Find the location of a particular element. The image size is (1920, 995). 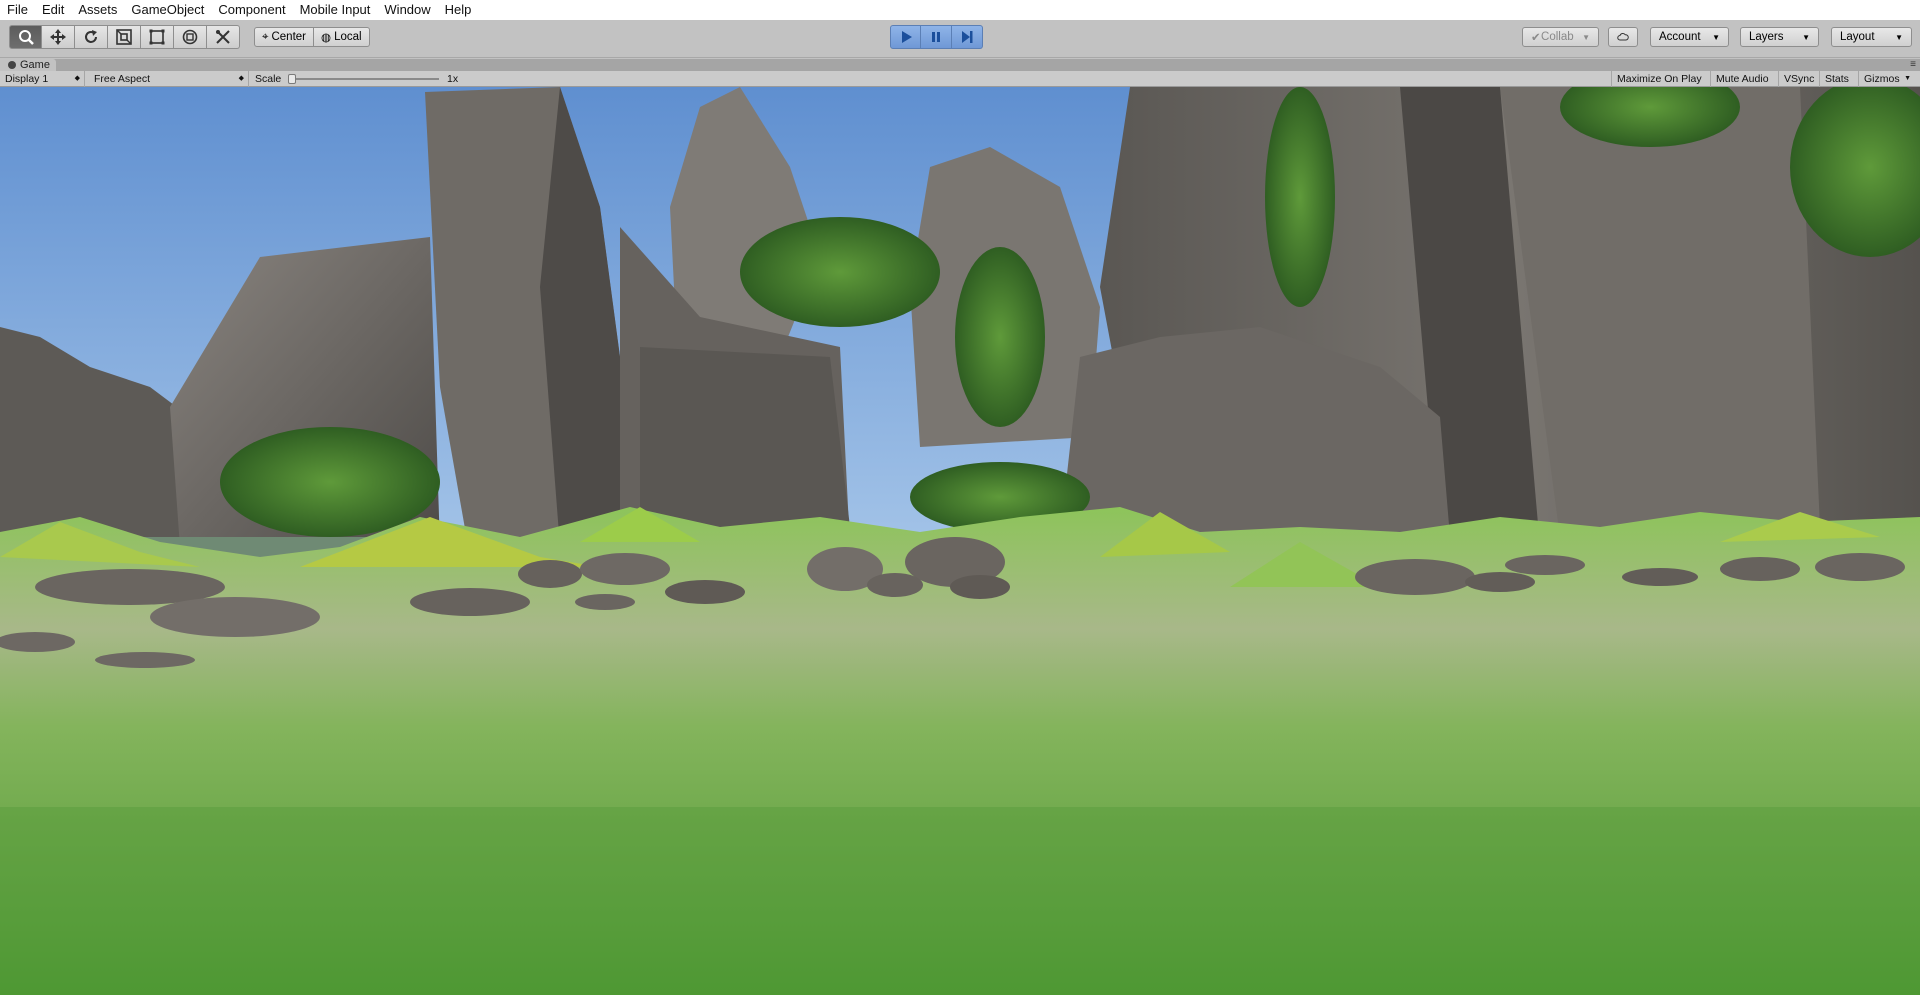

rect-tool-button is located at coordinates (157, 37).